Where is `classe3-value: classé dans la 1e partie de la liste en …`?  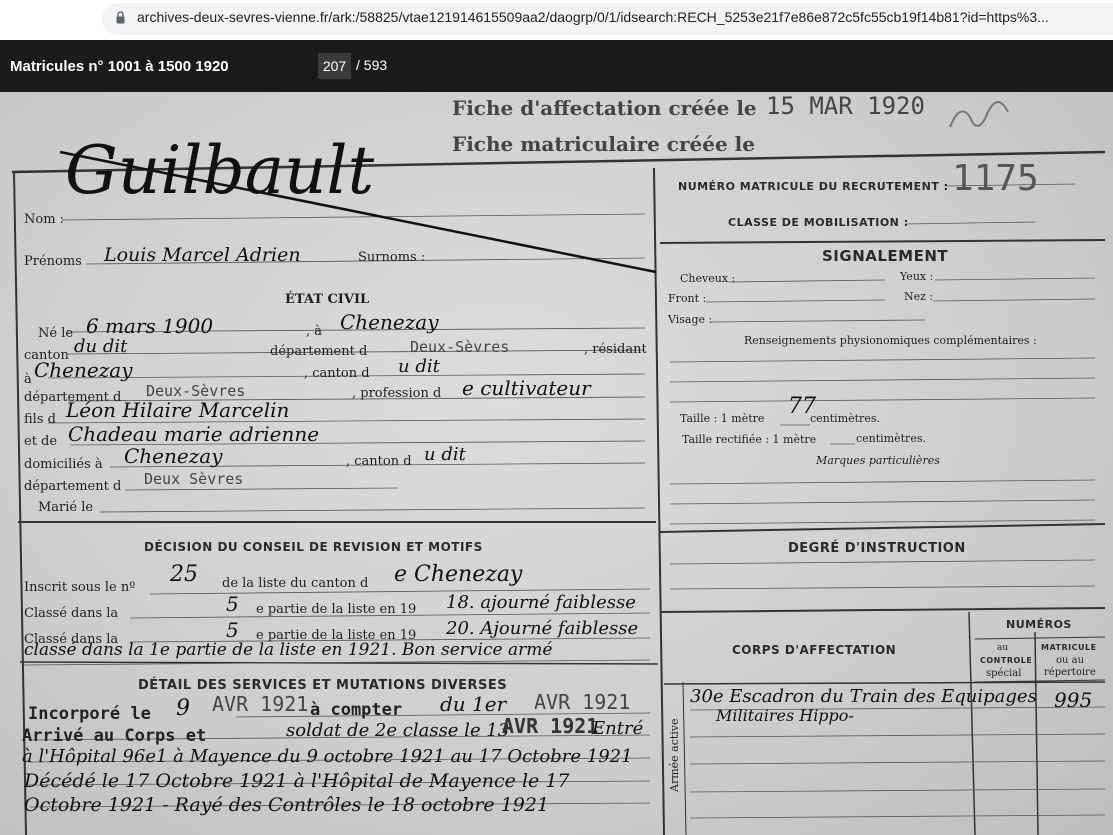
classe3-value: classé dans la 1e partie de la liste en … is located at coordinates (288, 650).